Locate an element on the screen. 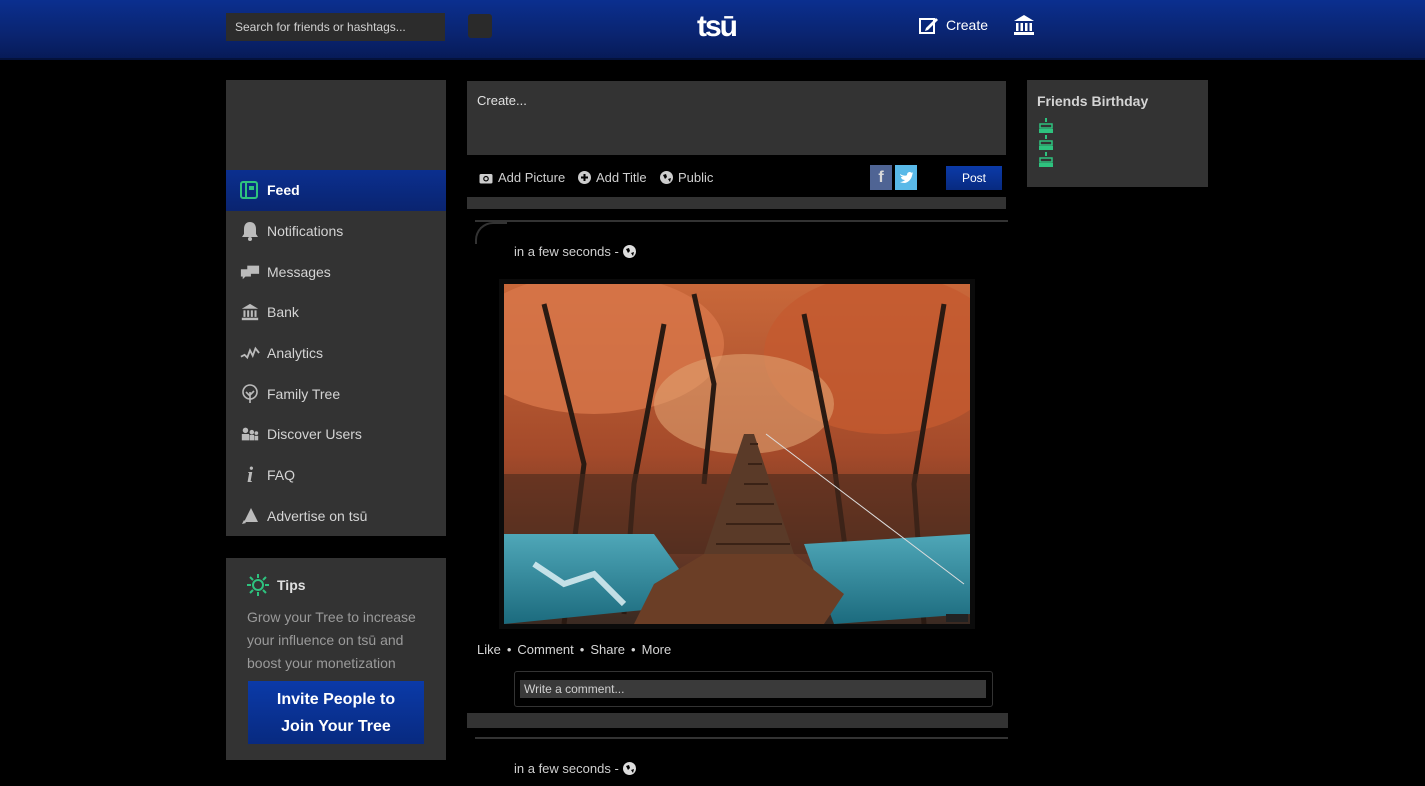 The width and height of the screenshot is (1425, 786). add-picture-label: Add Picture is located at coordinates (532, 177).